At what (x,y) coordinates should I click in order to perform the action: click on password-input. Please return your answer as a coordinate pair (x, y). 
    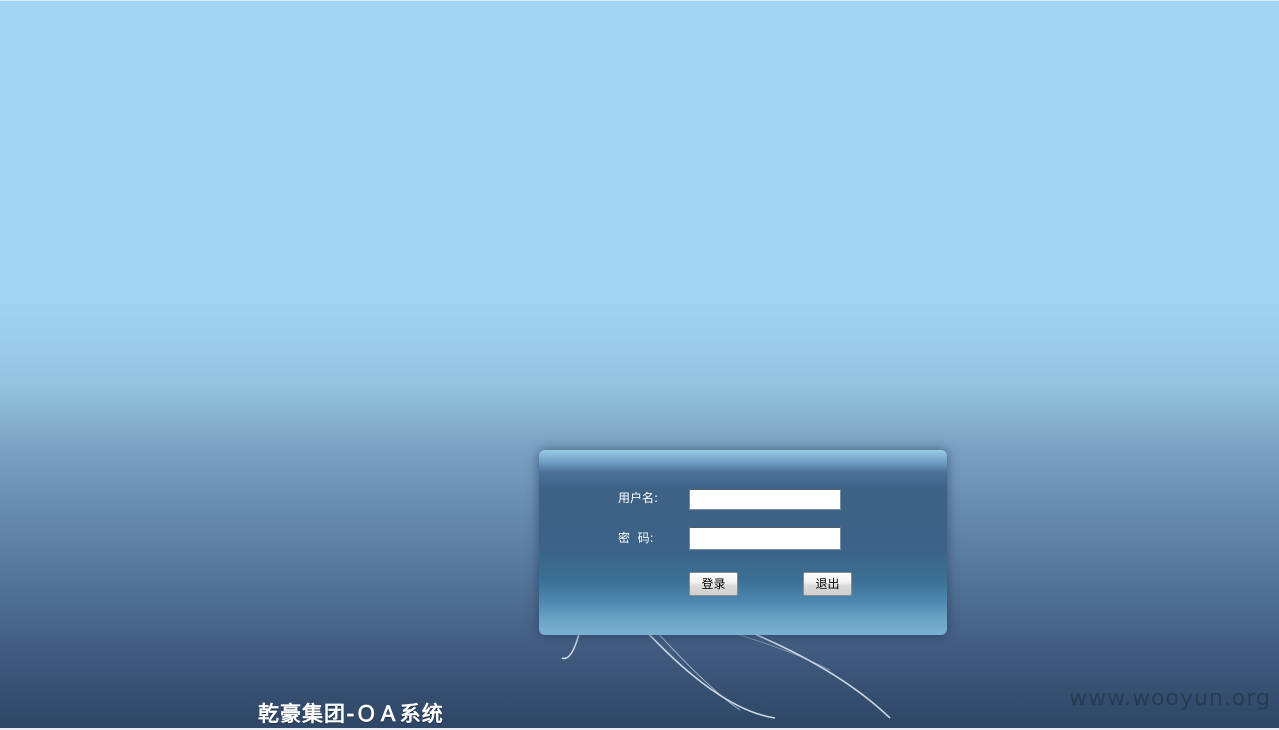
    Looking at the image, I should click on (765, 538).